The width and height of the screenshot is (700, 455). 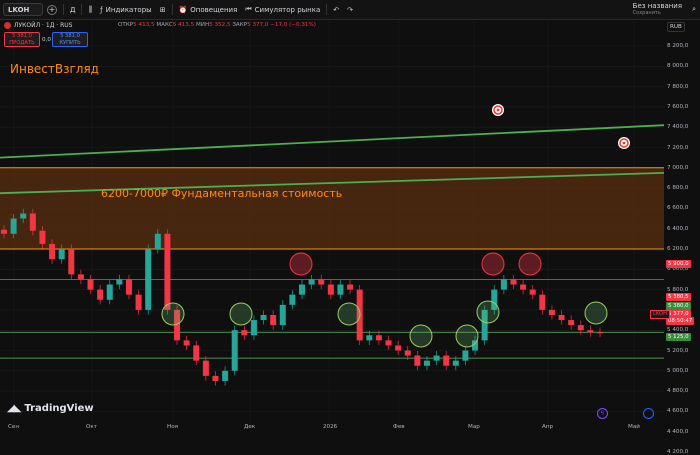 What do you see at coordinates (183, 25) in the screenshot?
I see `high-value: 5 413,5` at bounding box center [183, 25].